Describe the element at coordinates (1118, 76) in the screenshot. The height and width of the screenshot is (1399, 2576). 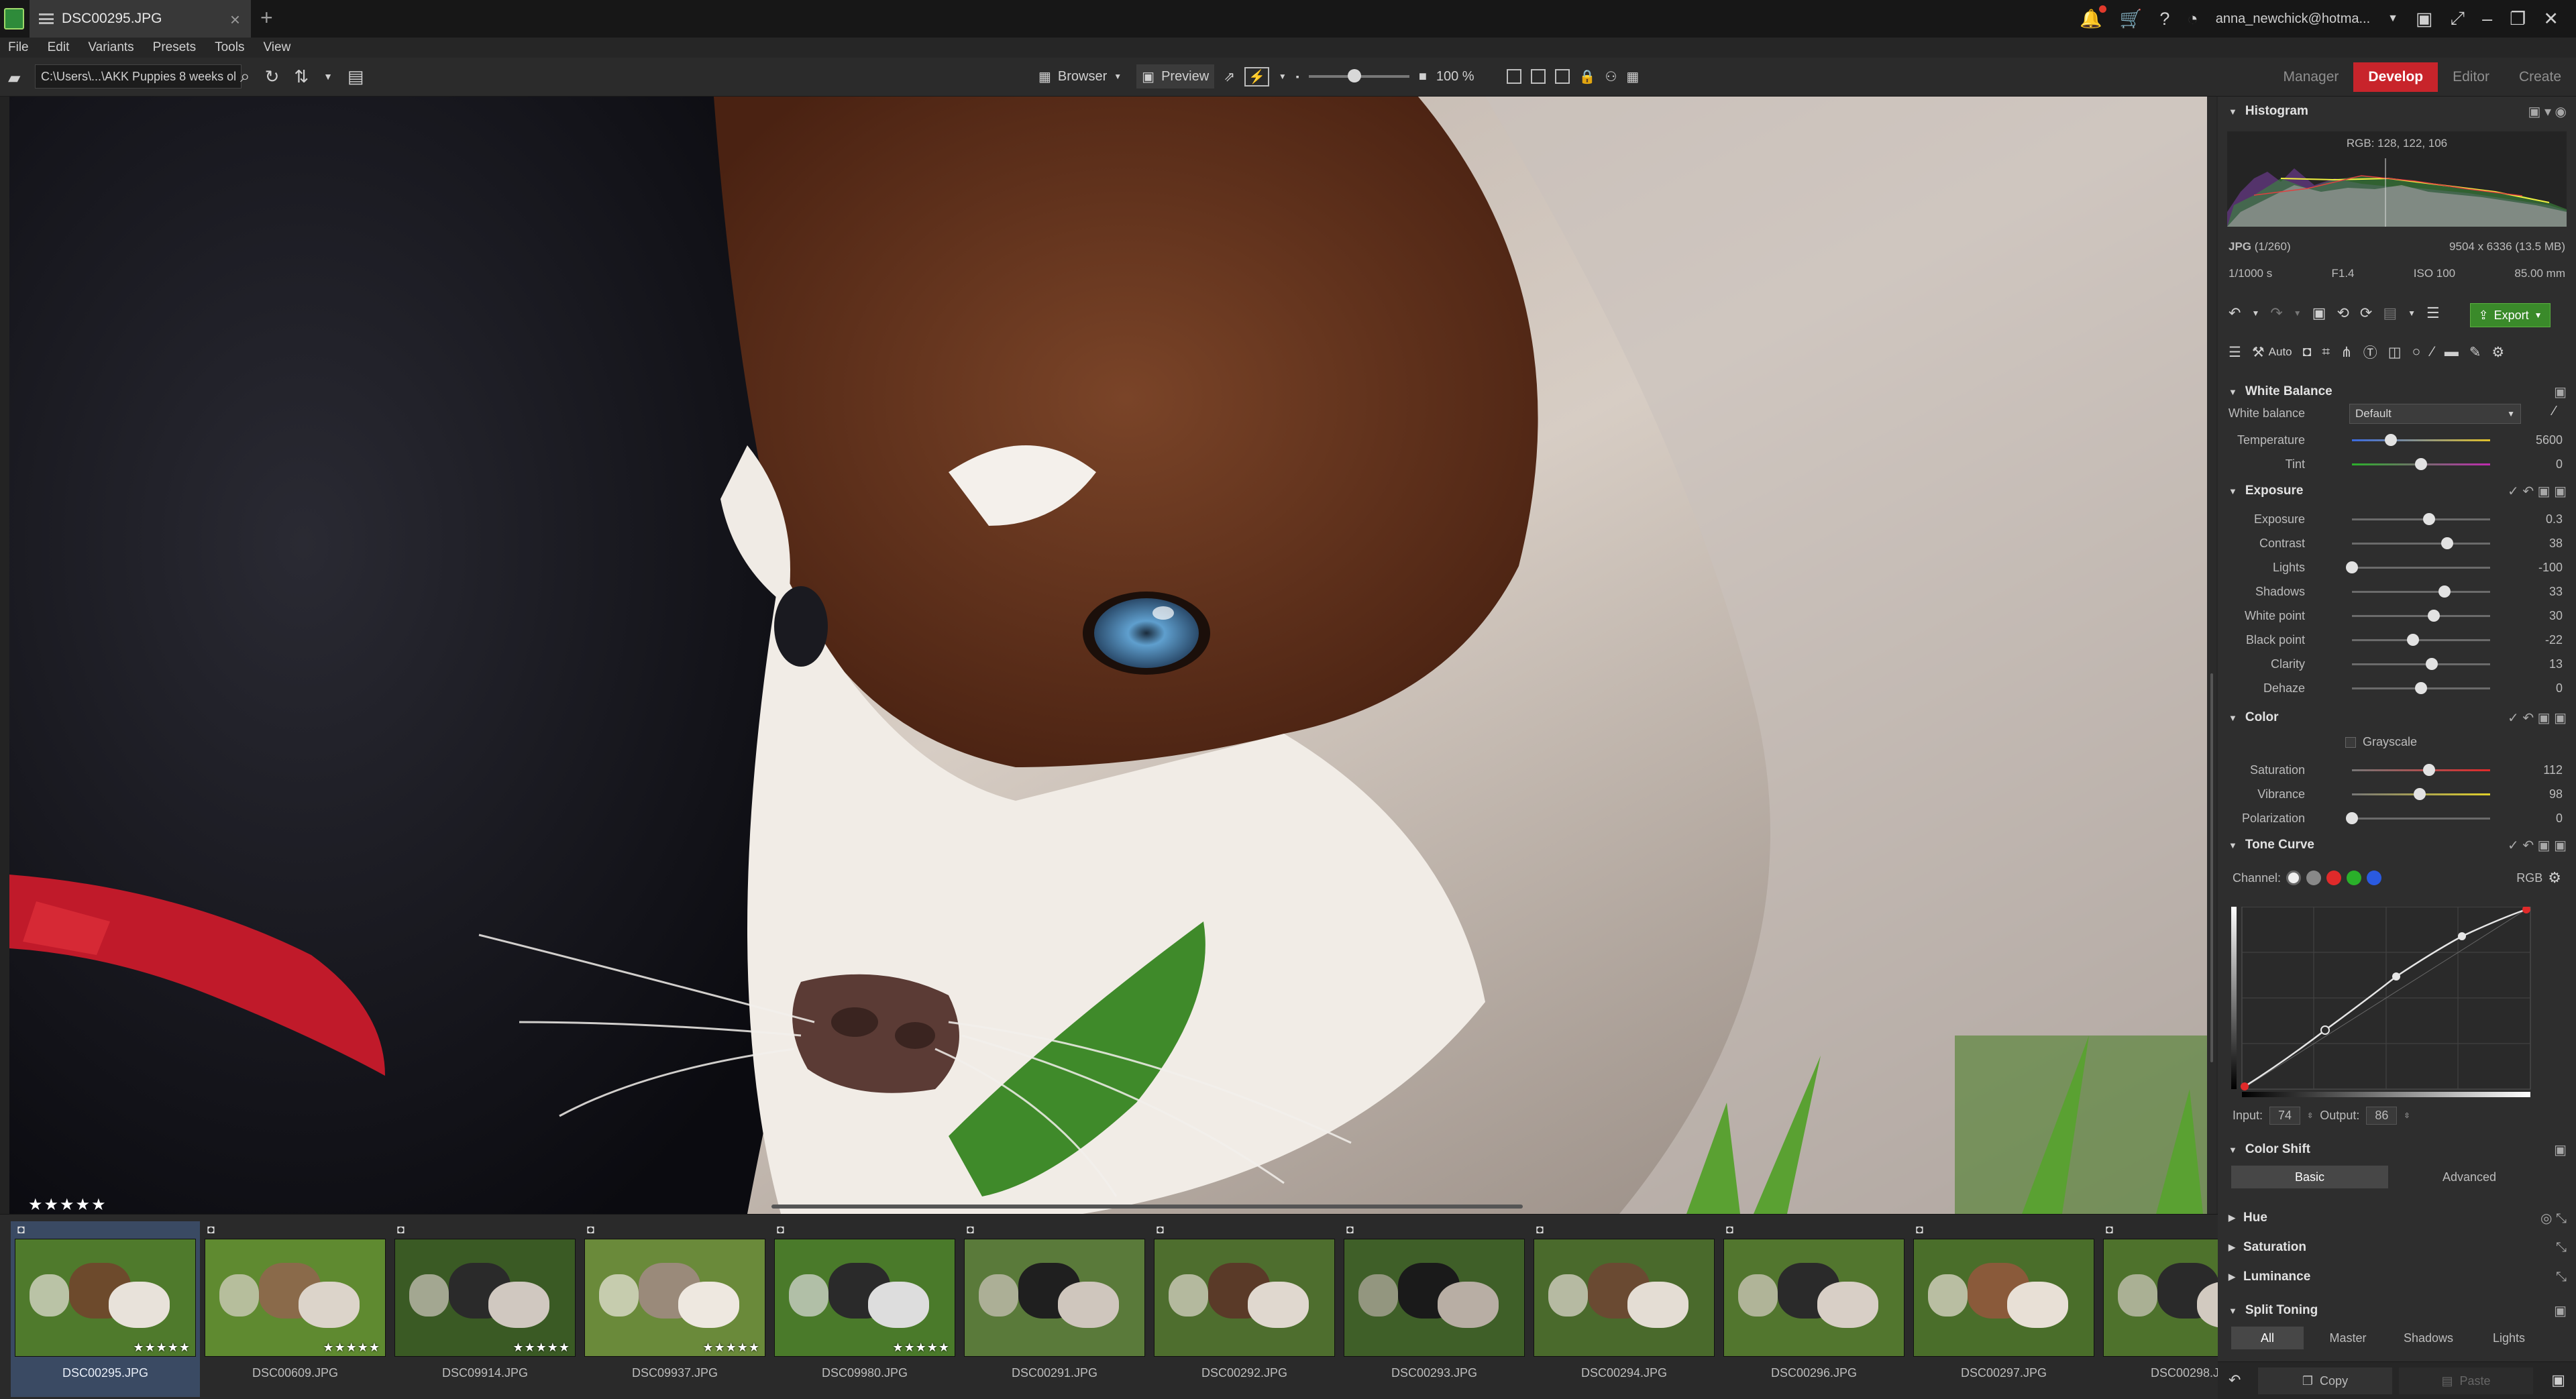
I see `browser-chevron-icon: ▼` at that location.